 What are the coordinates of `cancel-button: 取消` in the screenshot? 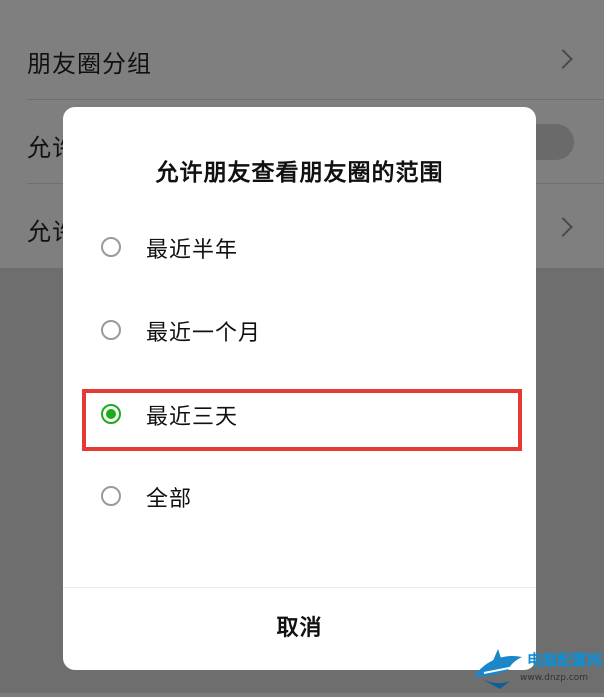 It's located at (299, 629).